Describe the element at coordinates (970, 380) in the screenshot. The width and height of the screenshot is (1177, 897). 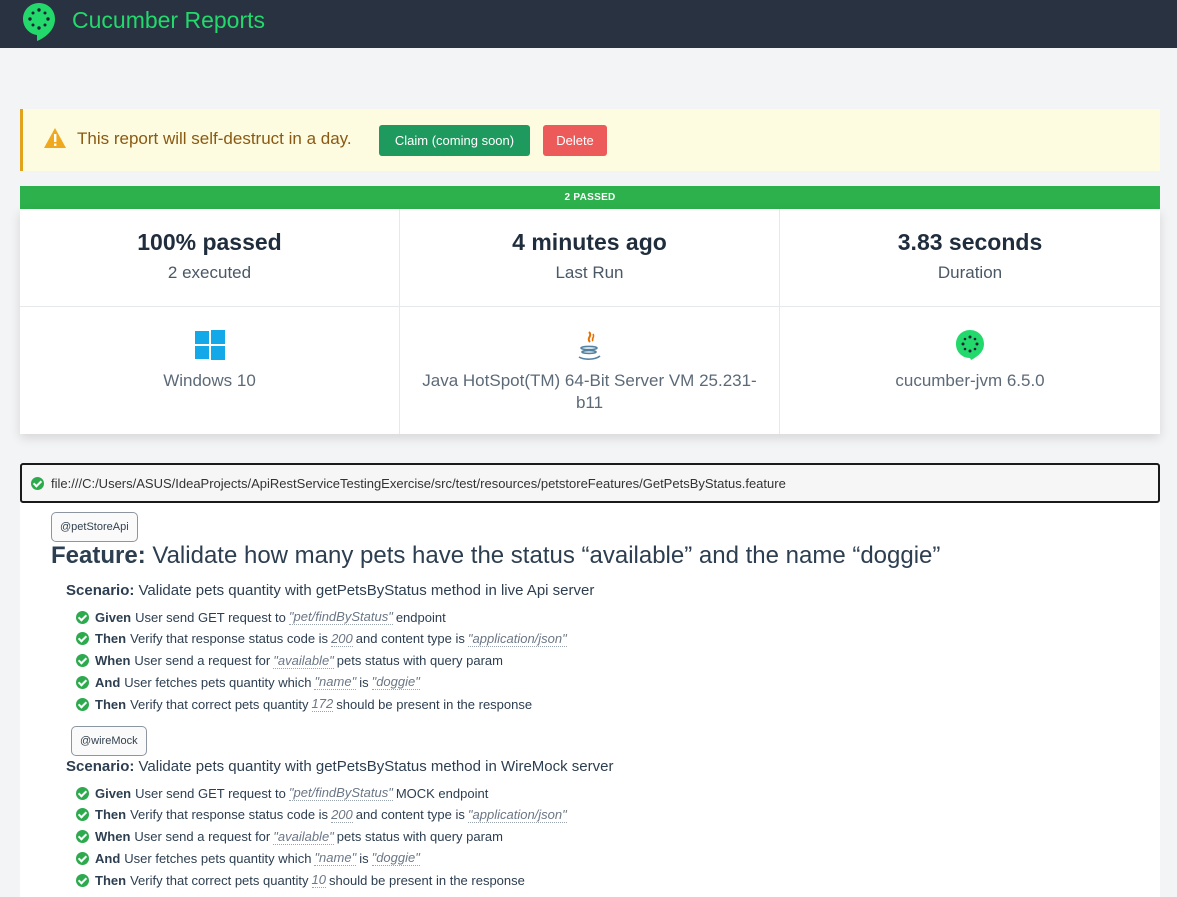
I see `runner-label: cucumber-jvm 6.5.0` at that location.